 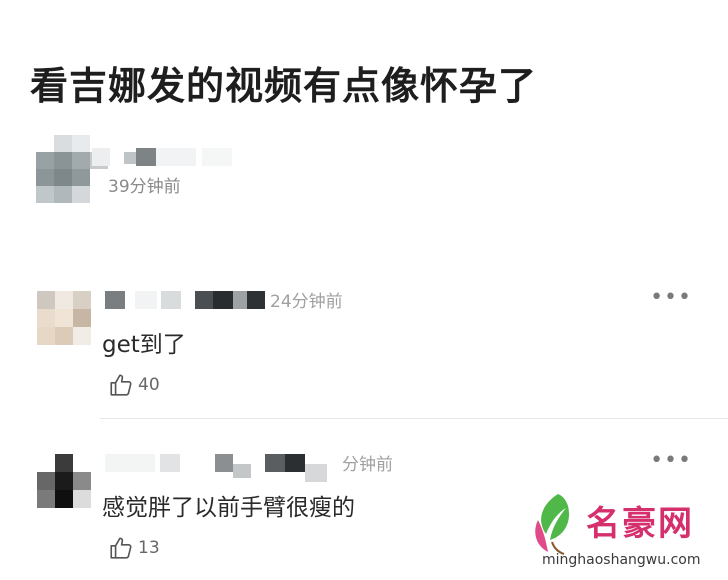 I want to click on comment-divider, so click(x=414, y=418).